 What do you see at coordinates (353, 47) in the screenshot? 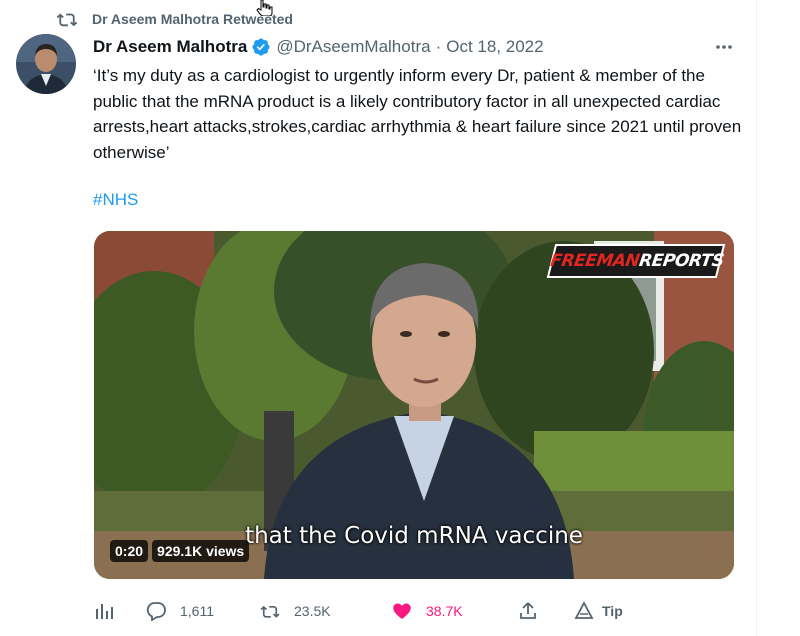
I see `author-handle: @DrAseemMalhotra` at bounding box center [353, 47].